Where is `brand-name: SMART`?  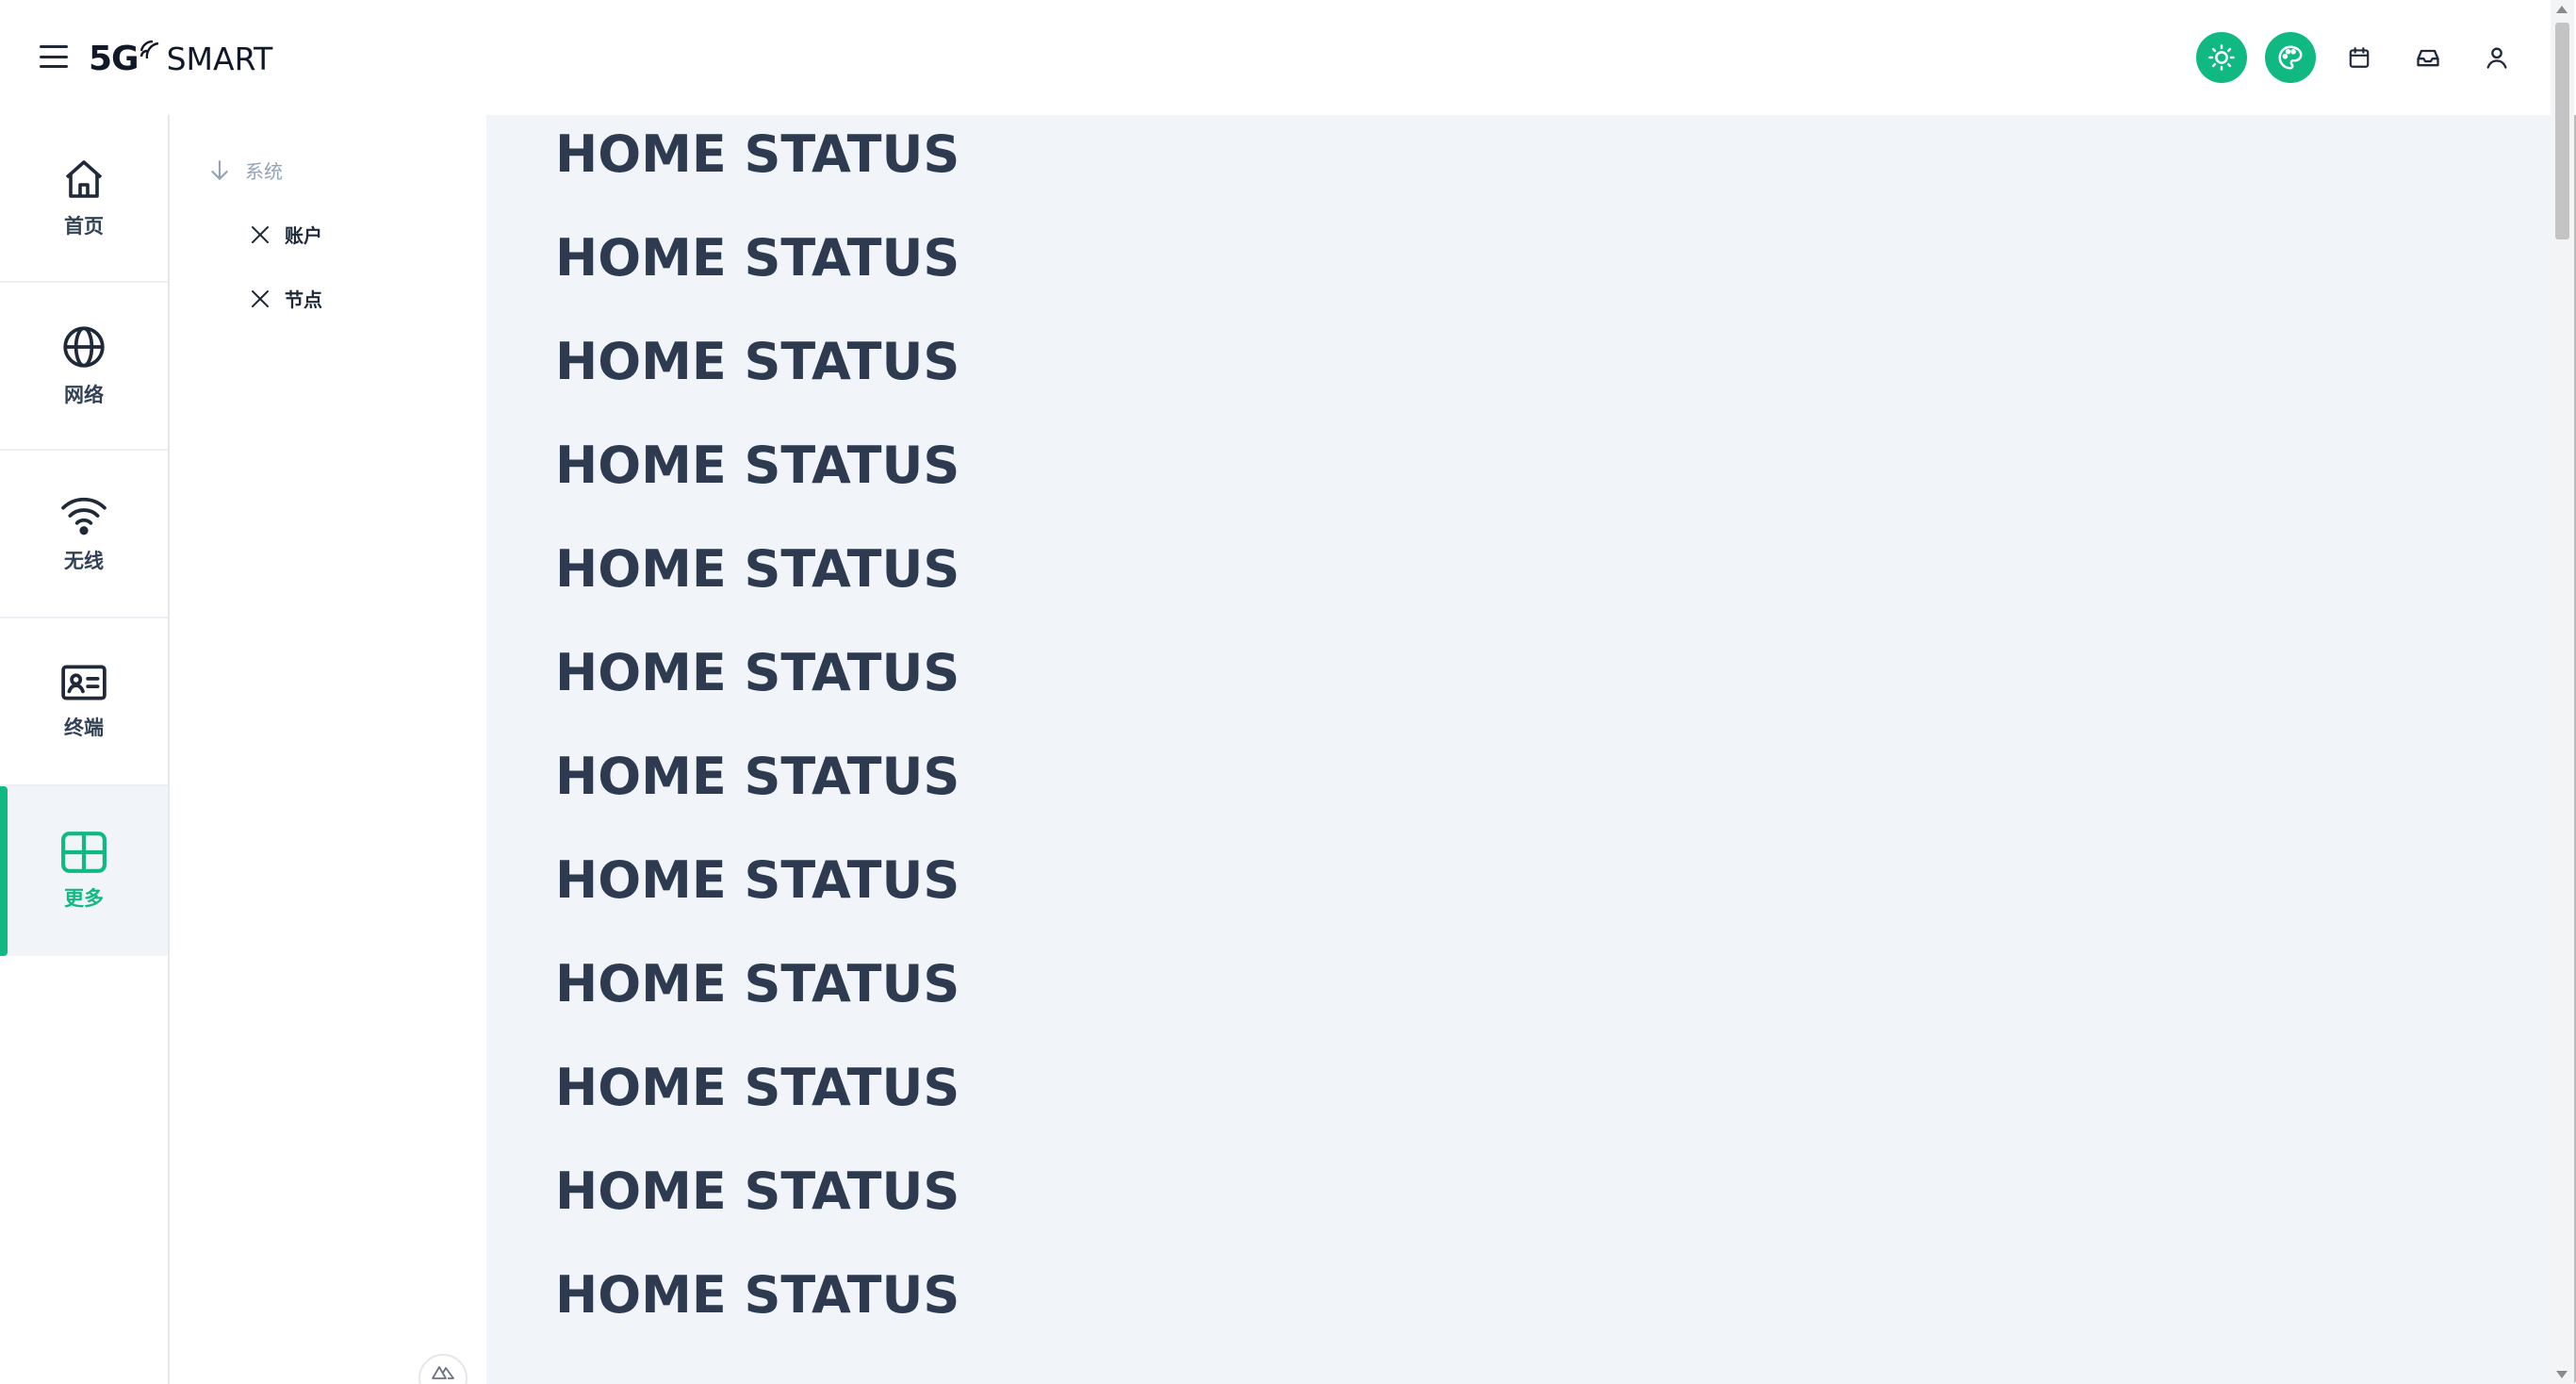 brand-name: SMART is located at coordinates (219, 59).